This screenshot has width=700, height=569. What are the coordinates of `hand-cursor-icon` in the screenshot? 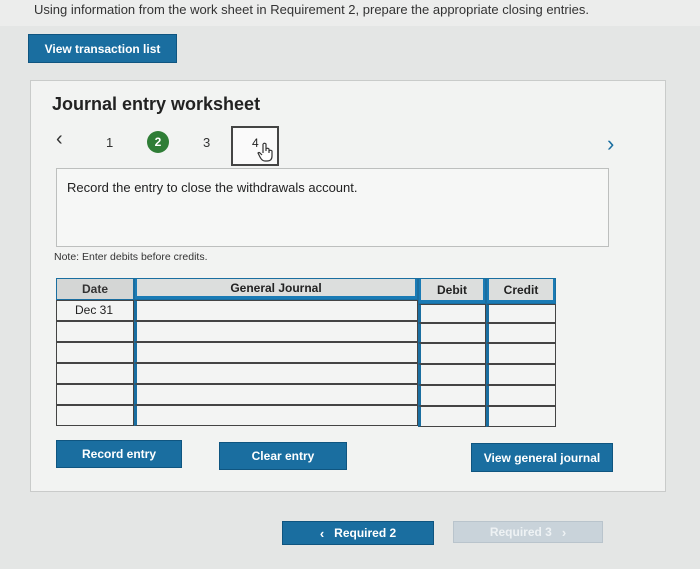 It's located at (265, 152).